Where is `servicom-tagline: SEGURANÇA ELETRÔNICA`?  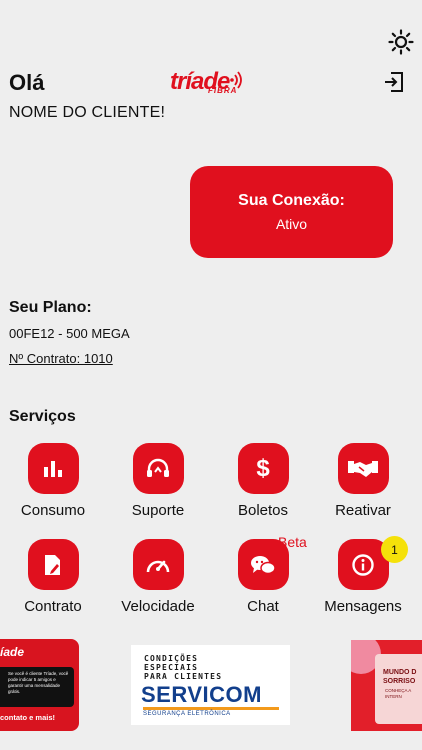 servicom-tagline: SEGURANÇA ELETRÔNICA is located at coordinates (187, 714).